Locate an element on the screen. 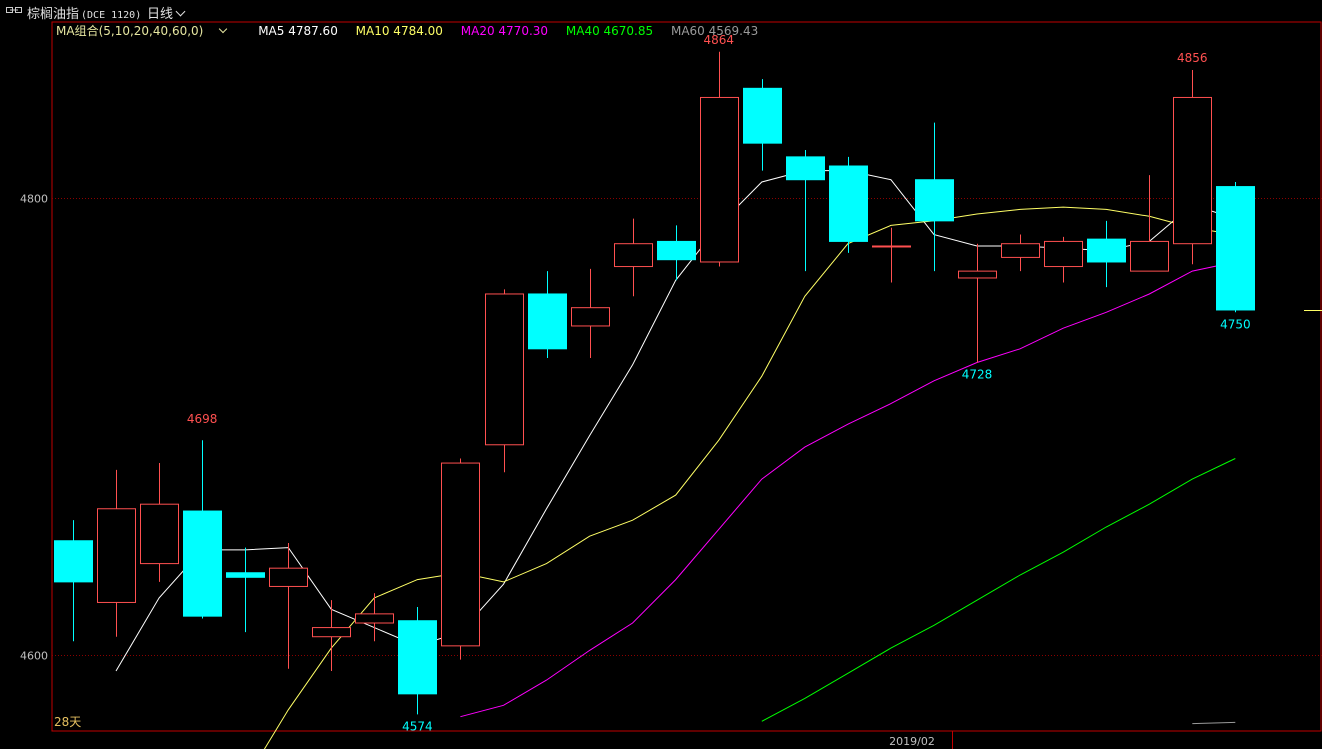  ma-combo-selector: MA组合(5,10,20,40,60,0) is located at coordinates (148, 31).